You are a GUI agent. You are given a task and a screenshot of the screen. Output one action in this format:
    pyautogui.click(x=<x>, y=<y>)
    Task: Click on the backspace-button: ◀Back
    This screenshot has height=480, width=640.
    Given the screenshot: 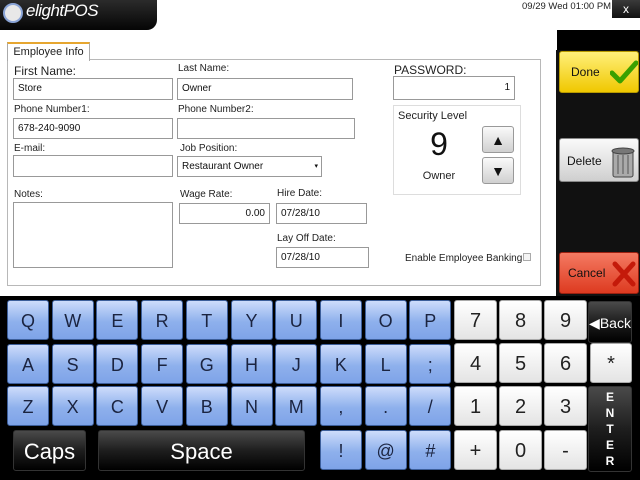 What is the action you would take?
    pyautogui.click(x=610, y=322)
    